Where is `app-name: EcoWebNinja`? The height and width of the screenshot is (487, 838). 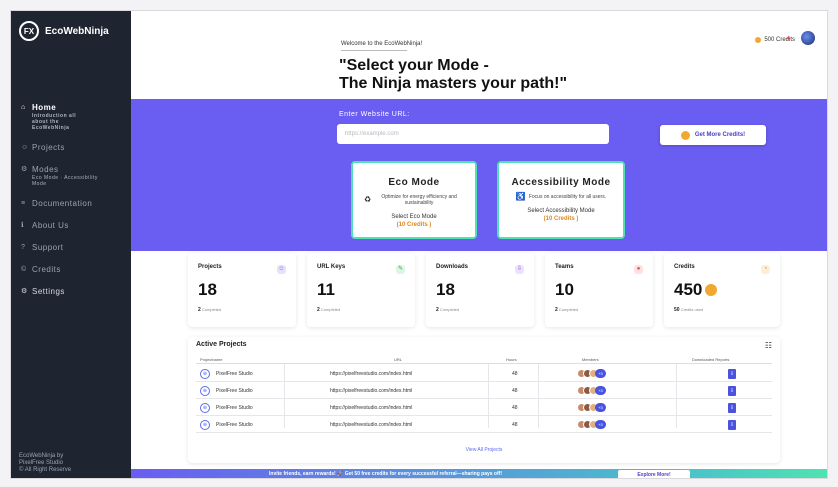
app-name: EcoWebNinja is located at coordinates (77, 31).